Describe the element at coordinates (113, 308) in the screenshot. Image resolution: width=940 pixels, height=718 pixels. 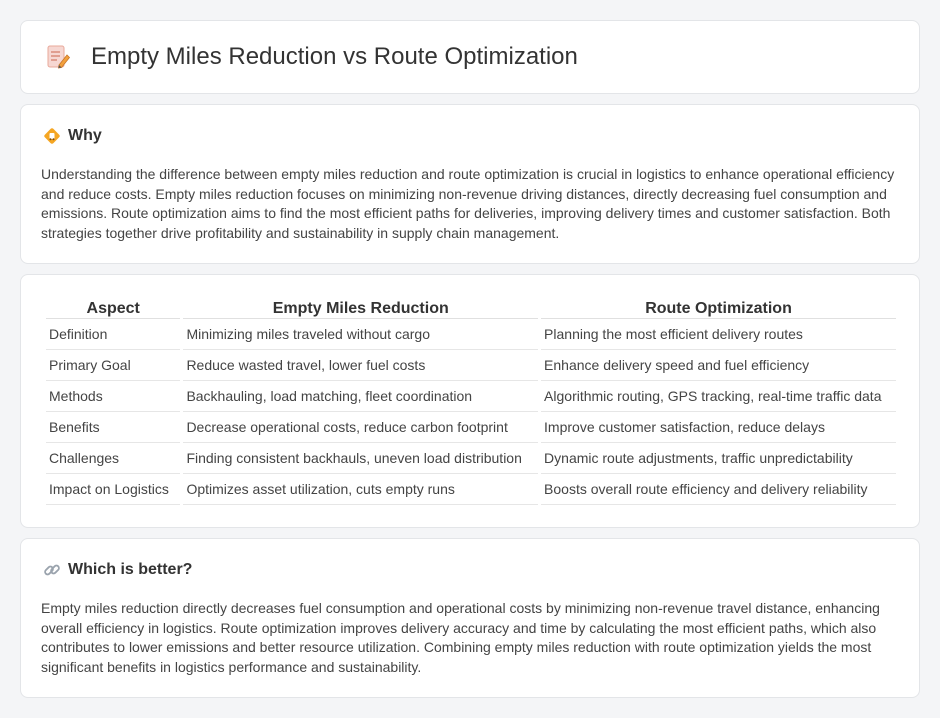
I see `column-header-aspect: Aspect` at that location.